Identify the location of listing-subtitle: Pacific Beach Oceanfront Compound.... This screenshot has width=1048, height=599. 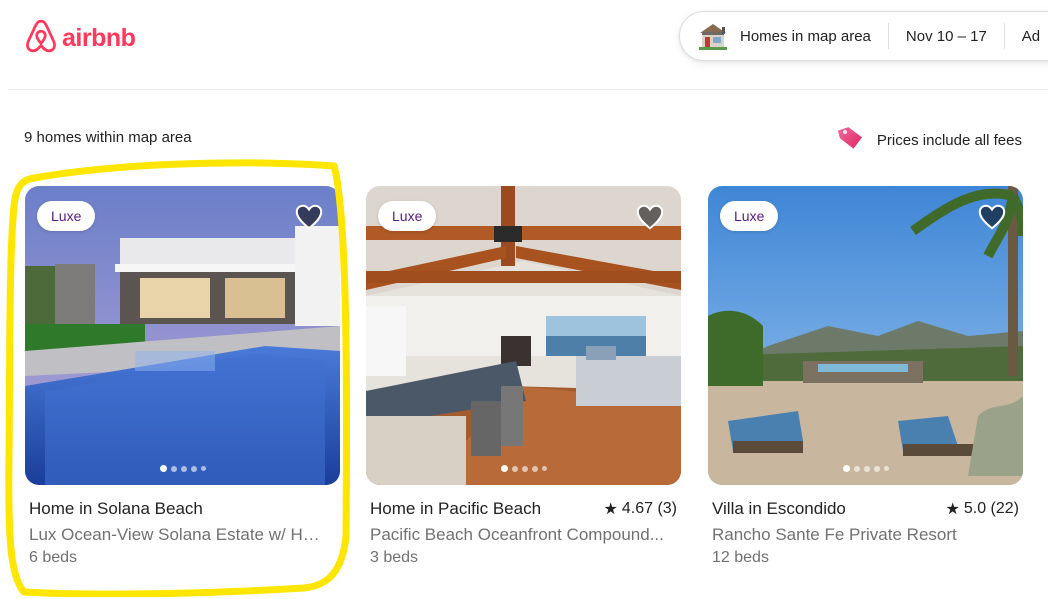
(517, 534).